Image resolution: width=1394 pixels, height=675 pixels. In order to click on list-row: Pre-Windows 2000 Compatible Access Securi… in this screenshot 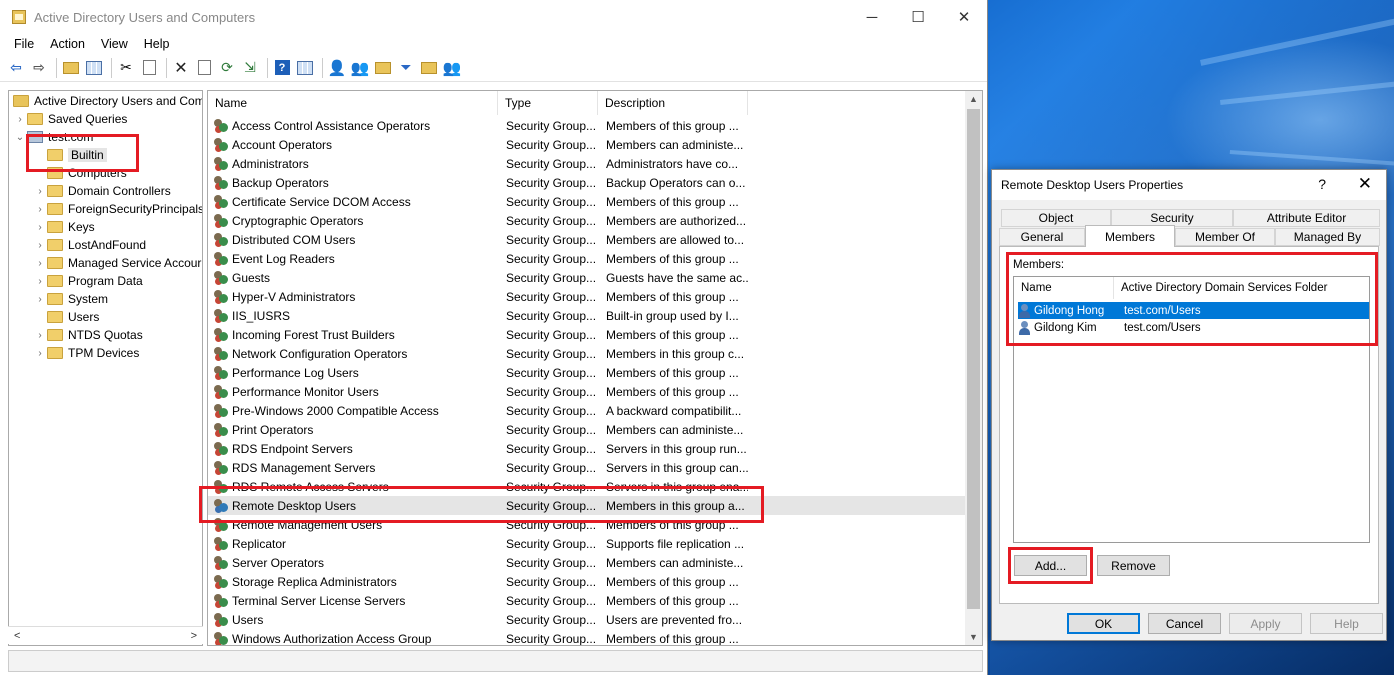, I will do `click(588, 410)`.